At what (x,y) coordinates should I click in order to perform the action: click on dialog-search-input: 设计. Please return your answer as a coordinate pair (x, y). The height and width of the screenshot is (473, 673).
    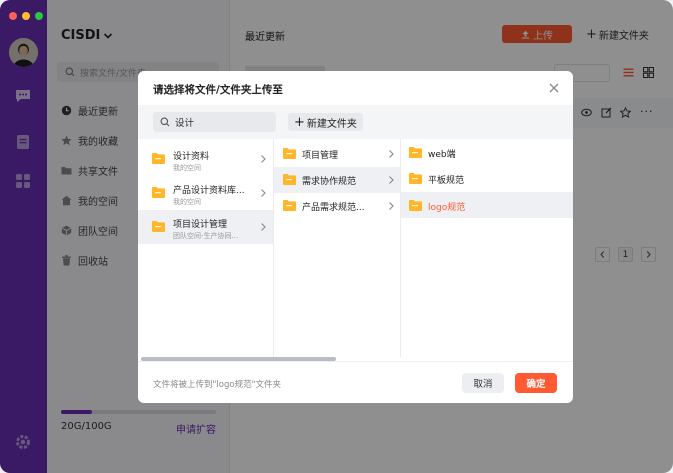
    Looking at the image, I should click on (214, 122).